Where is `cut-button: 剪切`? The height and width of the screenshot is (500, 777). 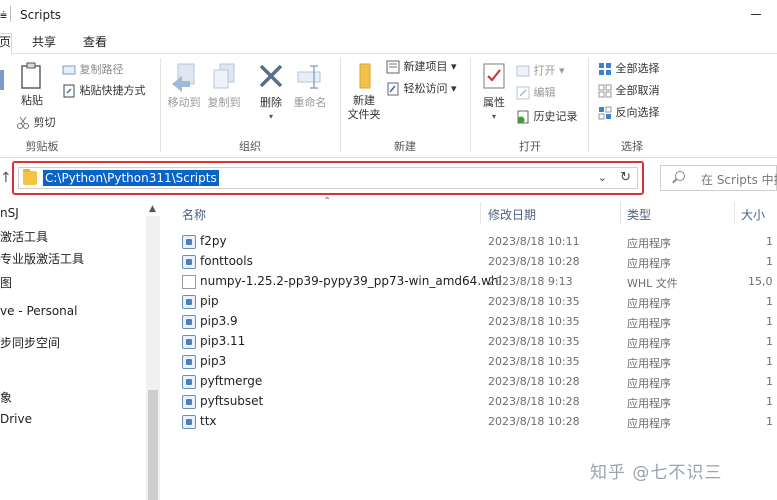 cut-button: 剪切 is located at coordinates (36, 123).